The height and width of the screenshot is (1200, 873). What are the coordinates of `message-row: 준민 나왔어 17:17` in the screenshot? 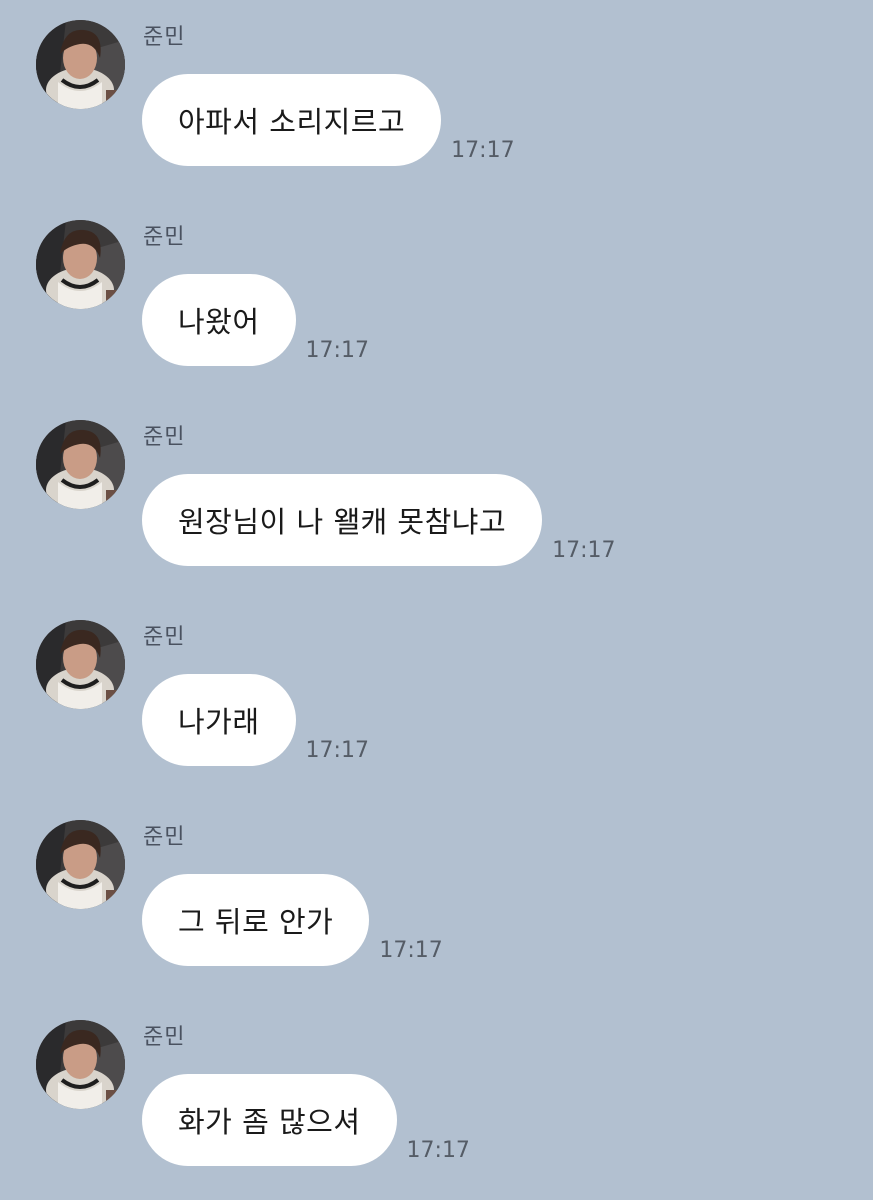 It's located at (436, 285).